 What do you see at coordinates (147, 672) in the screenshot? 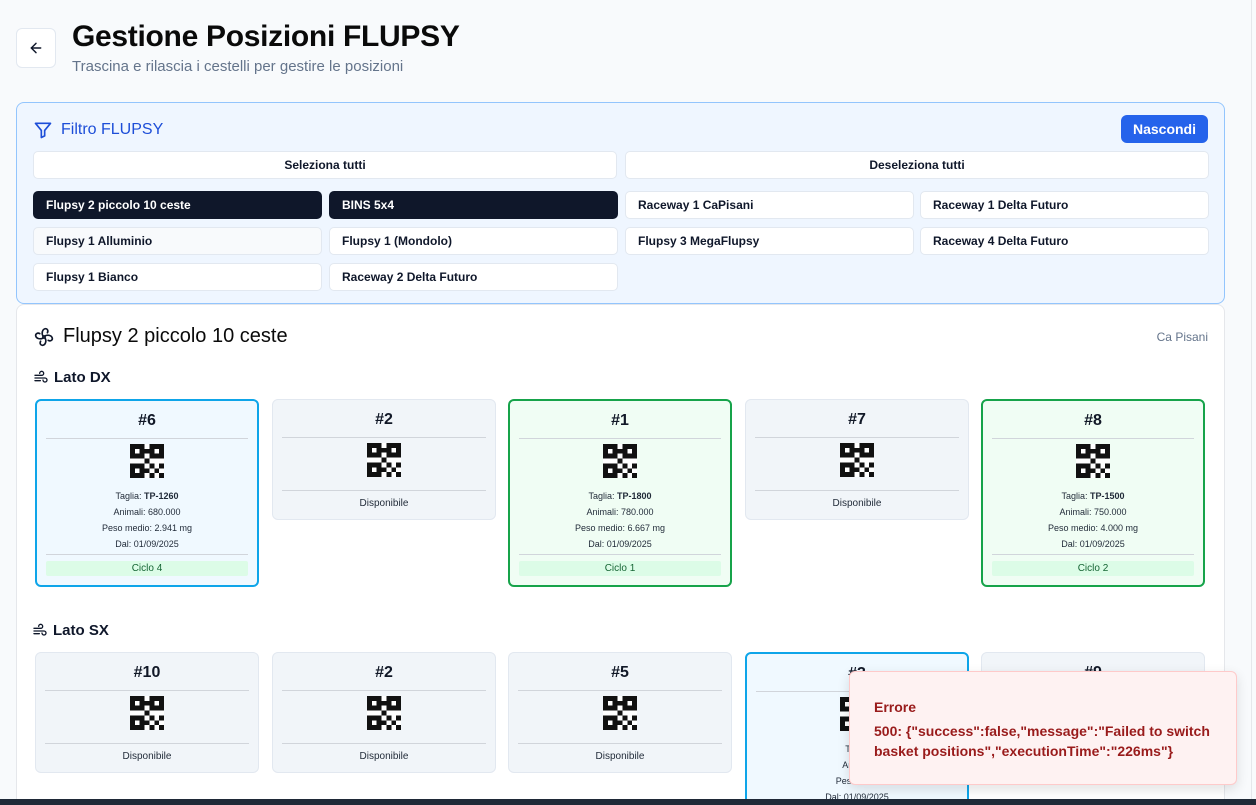
I see `basket-number: #10` at bounding box center [147, 672].